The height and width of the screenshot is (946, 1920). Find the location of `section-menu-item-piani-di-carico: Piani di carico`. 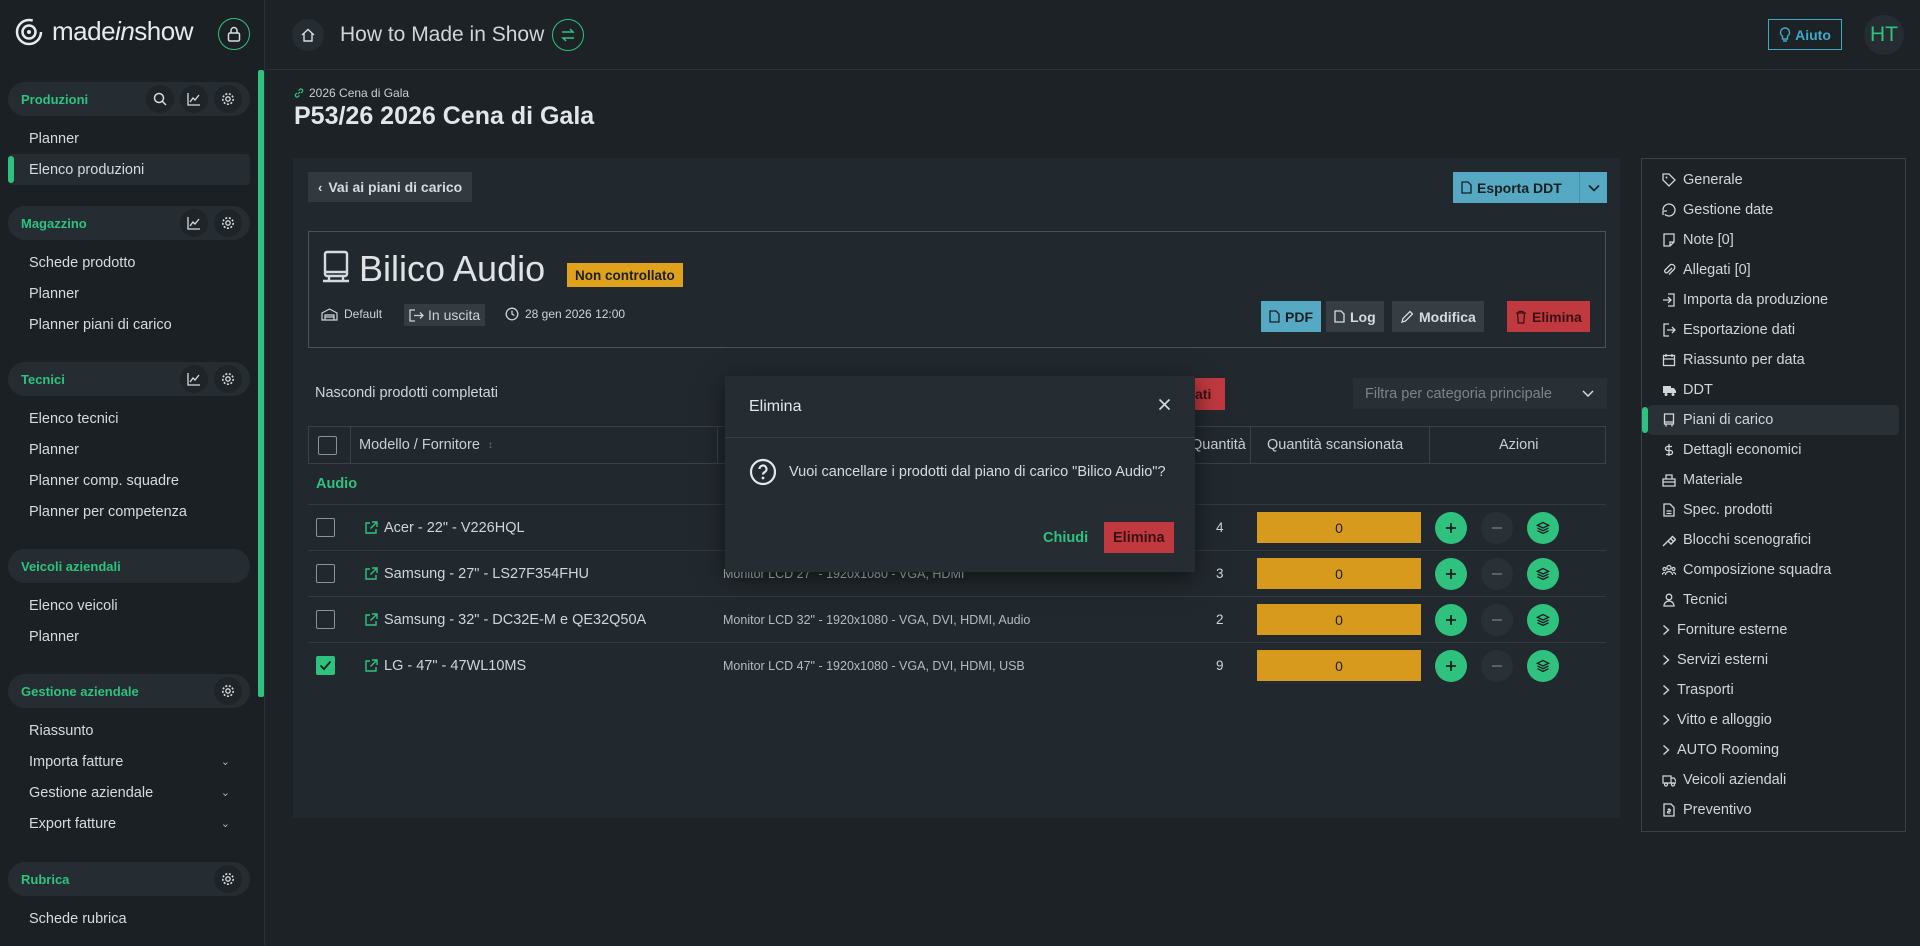

section-menu-item-piani-di-carico: Piani di carico is located at coordinates (1770, 420).